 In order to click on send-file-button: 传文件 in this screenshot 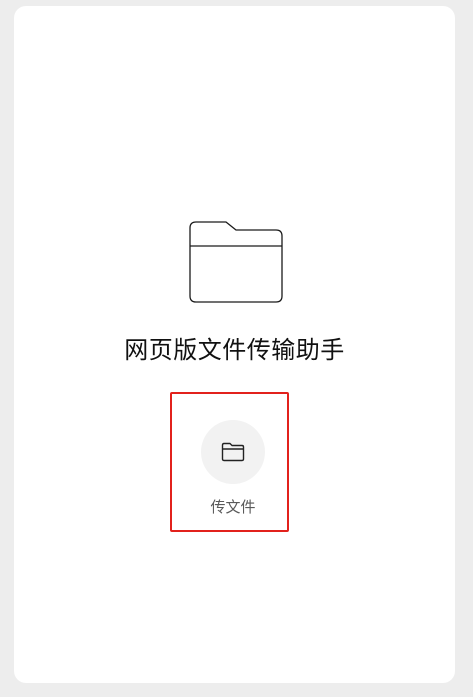, I will do `click(233, 468)`.